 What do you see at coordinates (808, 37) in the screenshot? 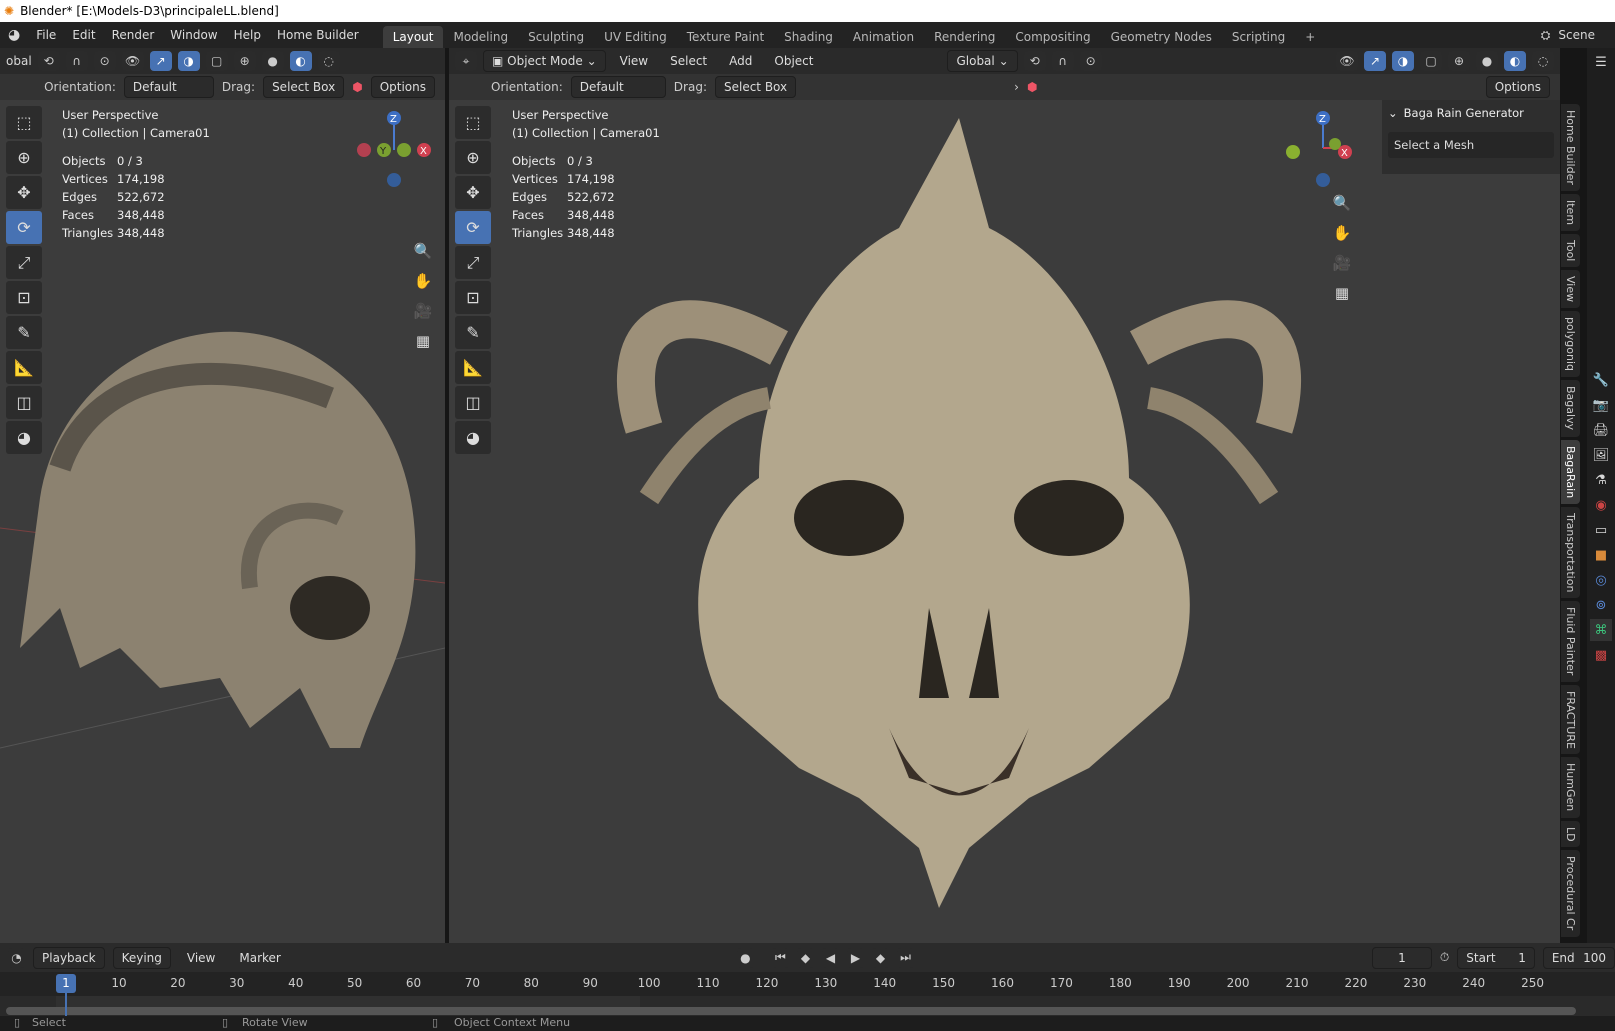
I see `tab-shading: Shading` at bounding box center [808, 37].